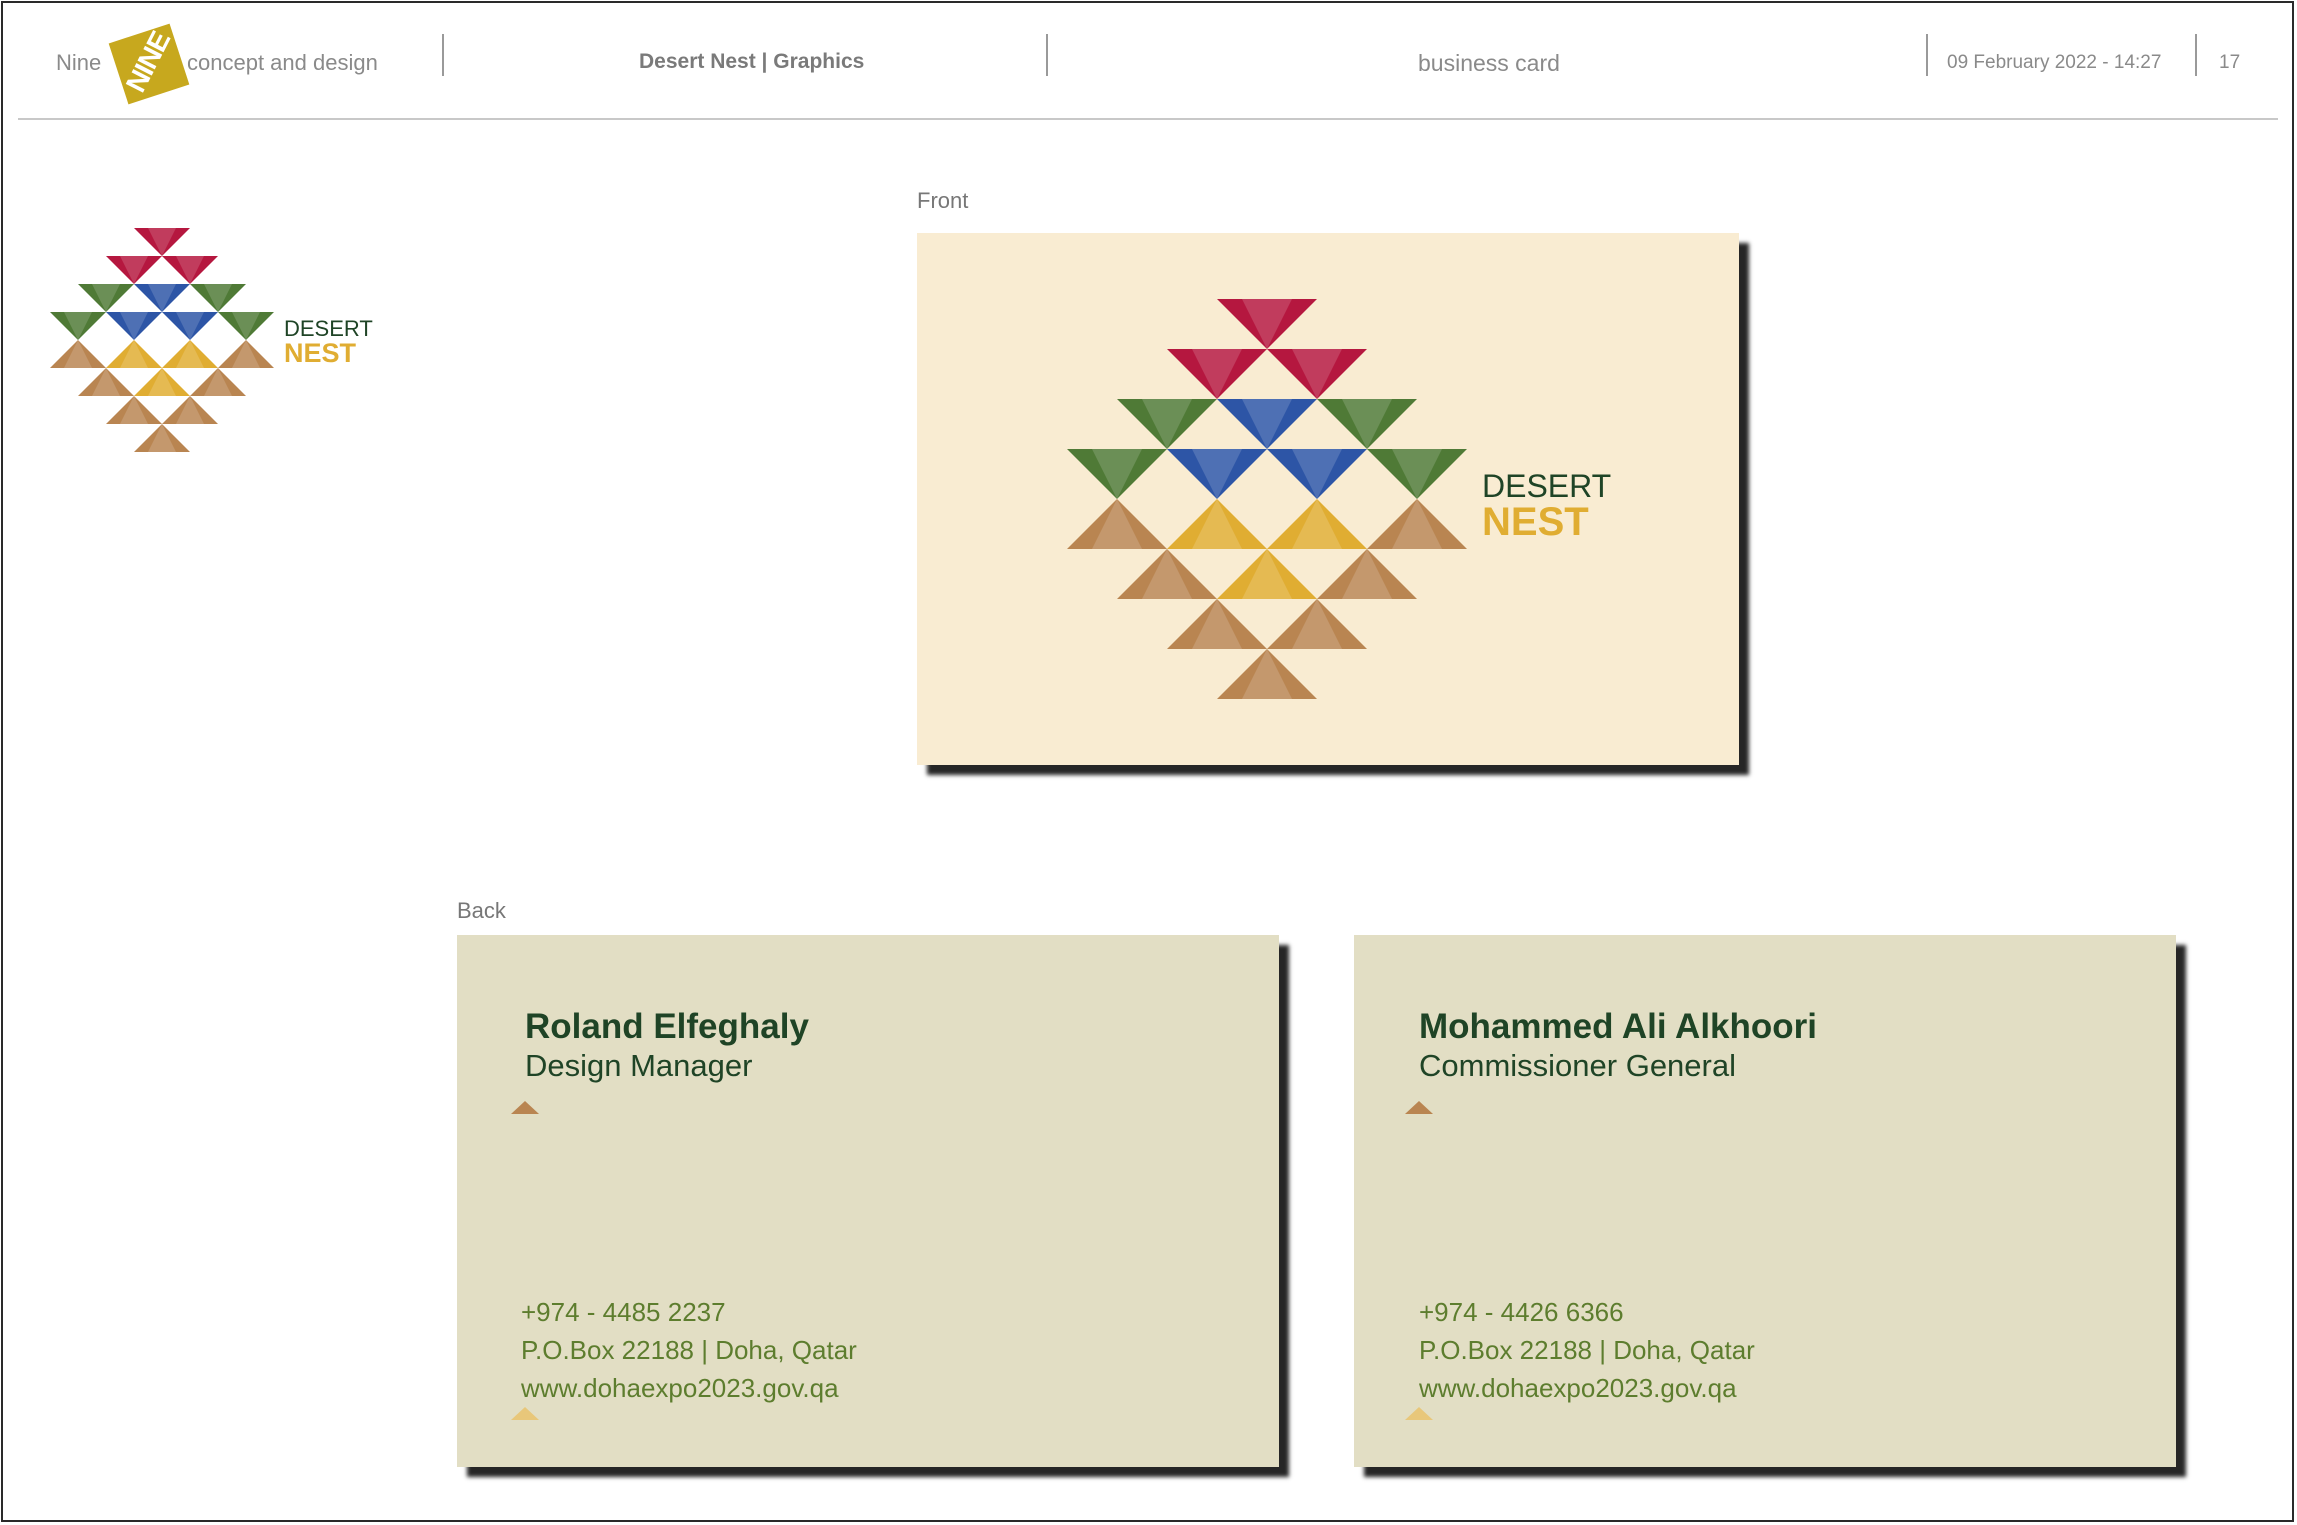 This screenshot has width=2297, height=1525. Describe the element at coordinates (1521, 1312) in the screenshot. I see `contact-phone: +974 - 4426 6366` at that location.